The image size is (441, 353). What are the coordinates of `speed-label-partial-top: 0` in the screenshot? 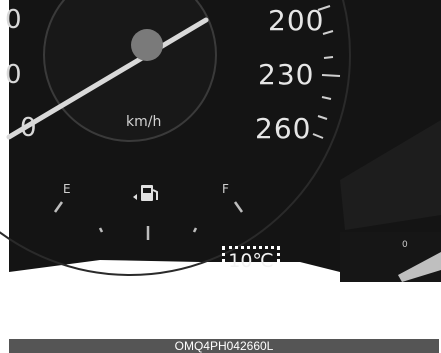 It's located at (13, 20).